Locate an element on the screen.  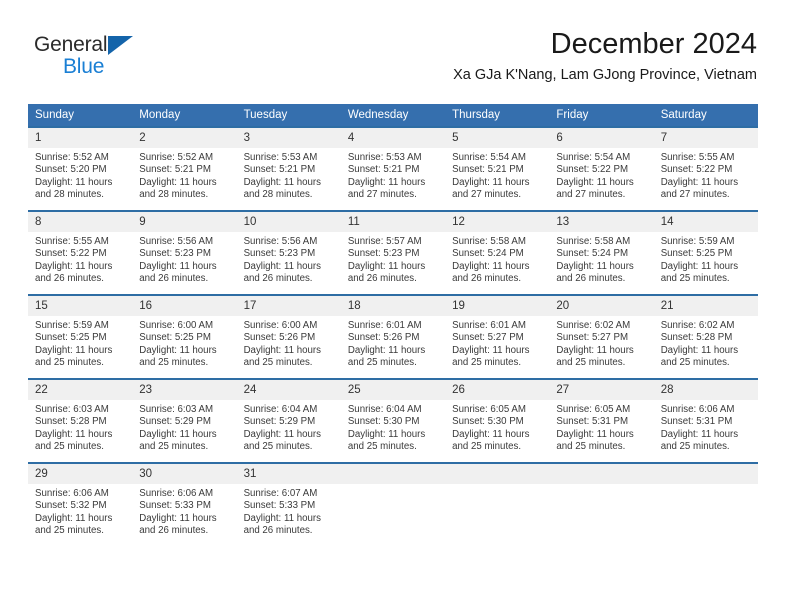
day-number: 30 is located at coordinates (184, 474).